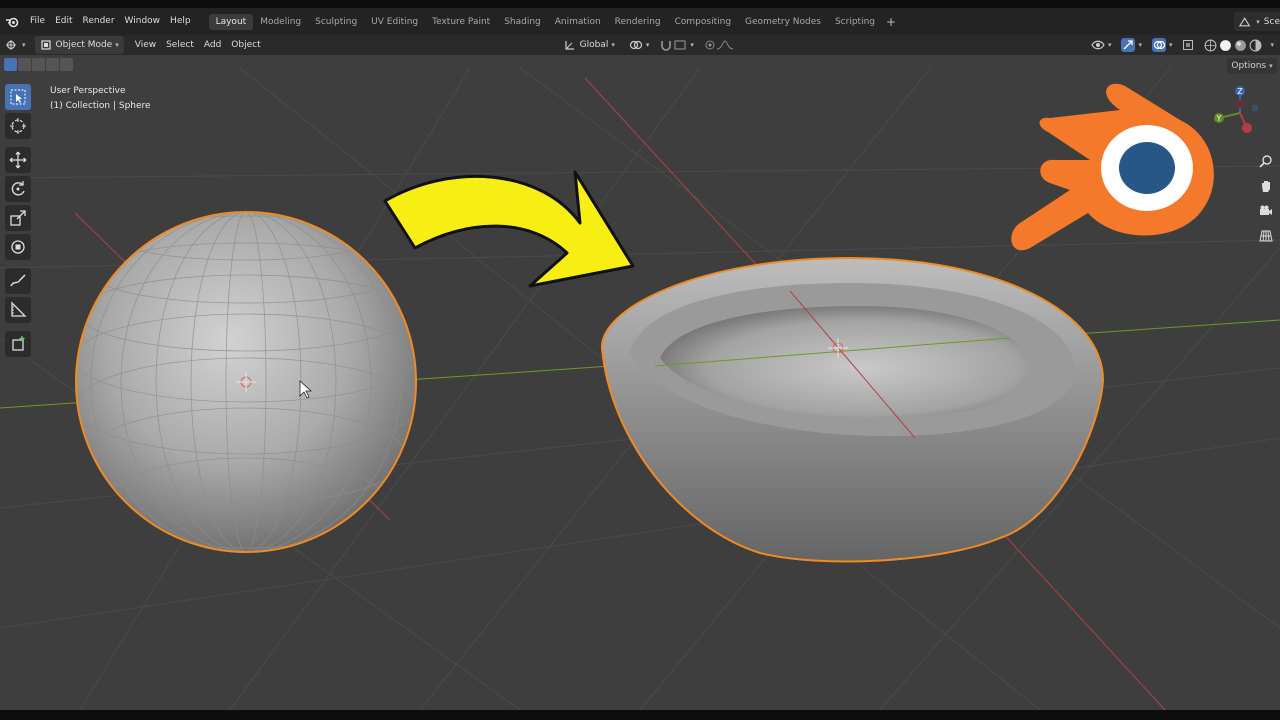  I want to click on add-workspace-button: +, so click(891, 22).